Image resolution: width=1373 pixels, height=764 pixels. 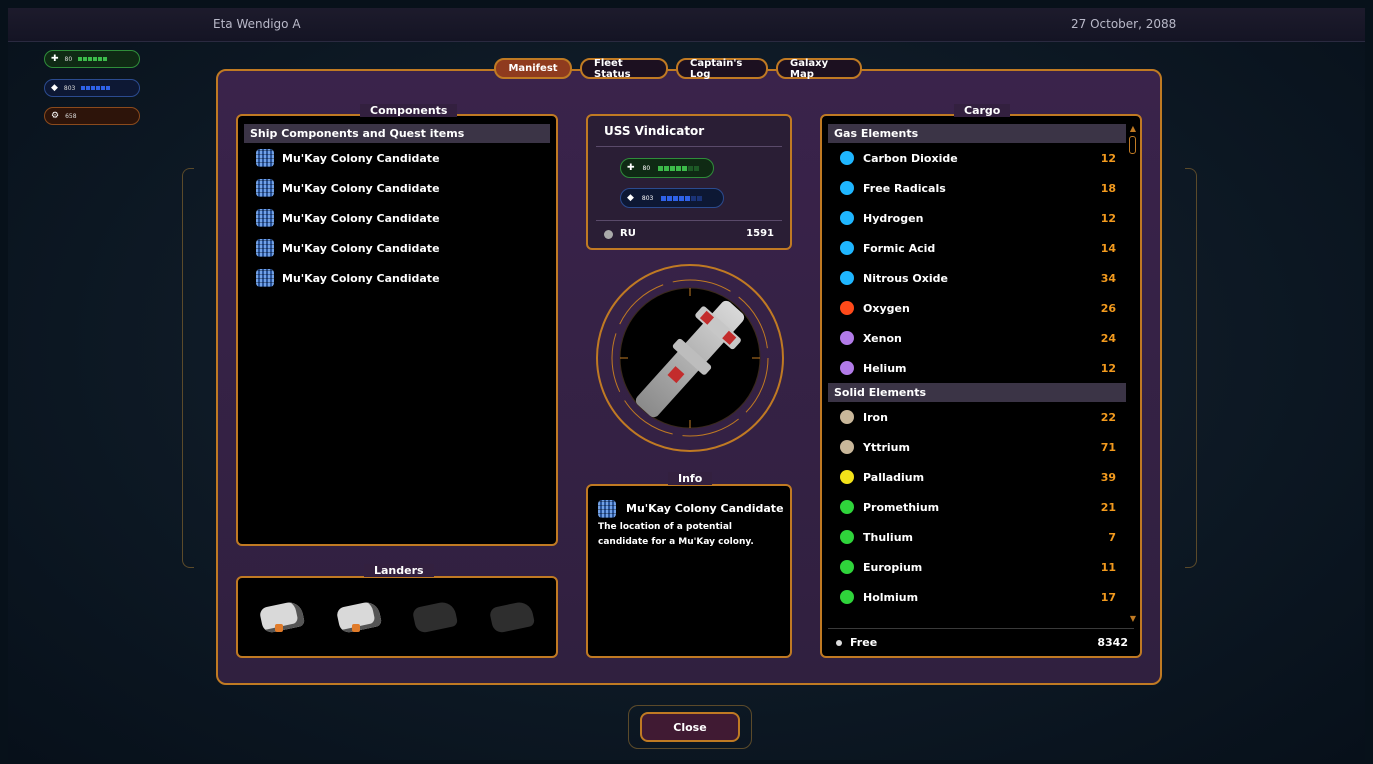 What do you see at coordinates (1112, 642) in the screenshot?
I see `free-value: 8342` at bounding box center [1112, 642].